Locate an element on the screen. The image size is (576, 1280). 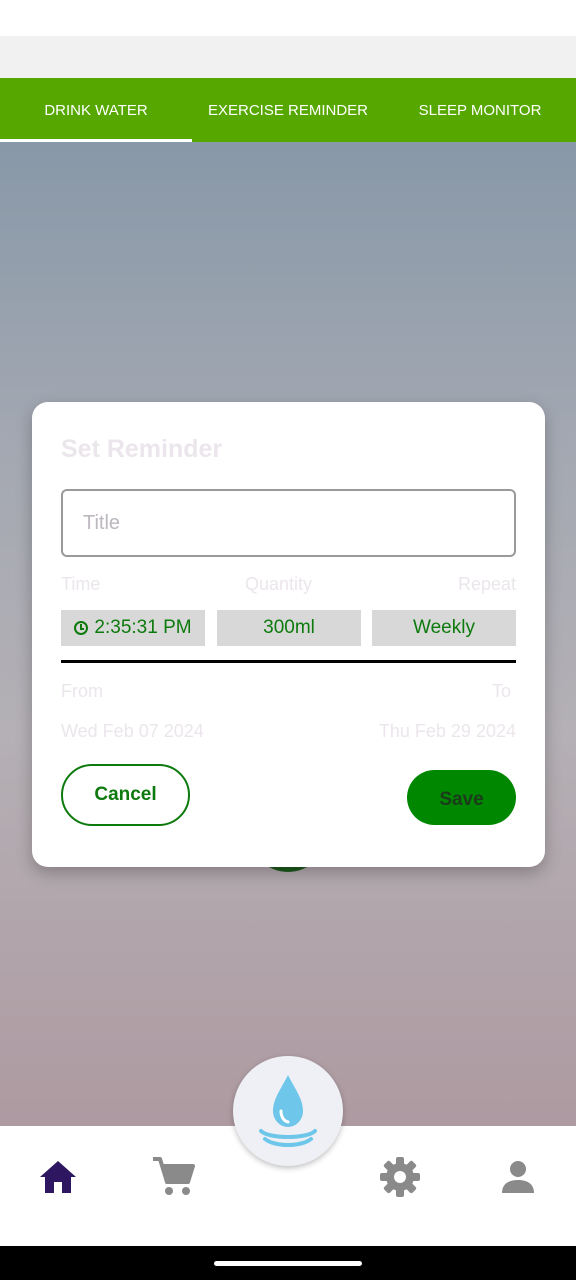
repeat-label: Repeat is located at coordinates (486, 584).